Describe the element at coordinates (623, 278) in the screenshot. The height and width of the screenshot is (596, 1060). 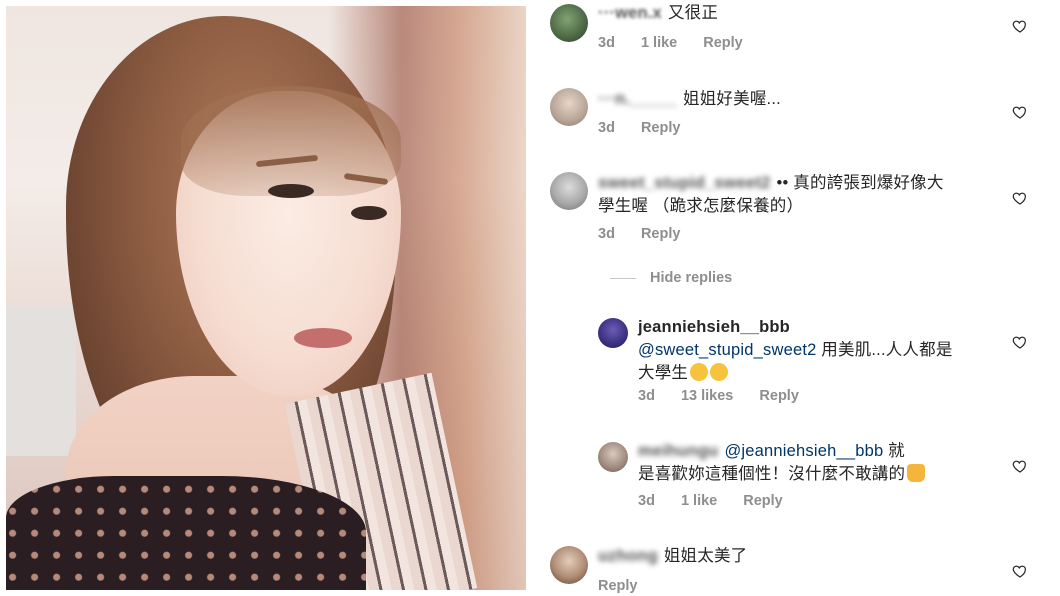
I see `divider-line` at that location.